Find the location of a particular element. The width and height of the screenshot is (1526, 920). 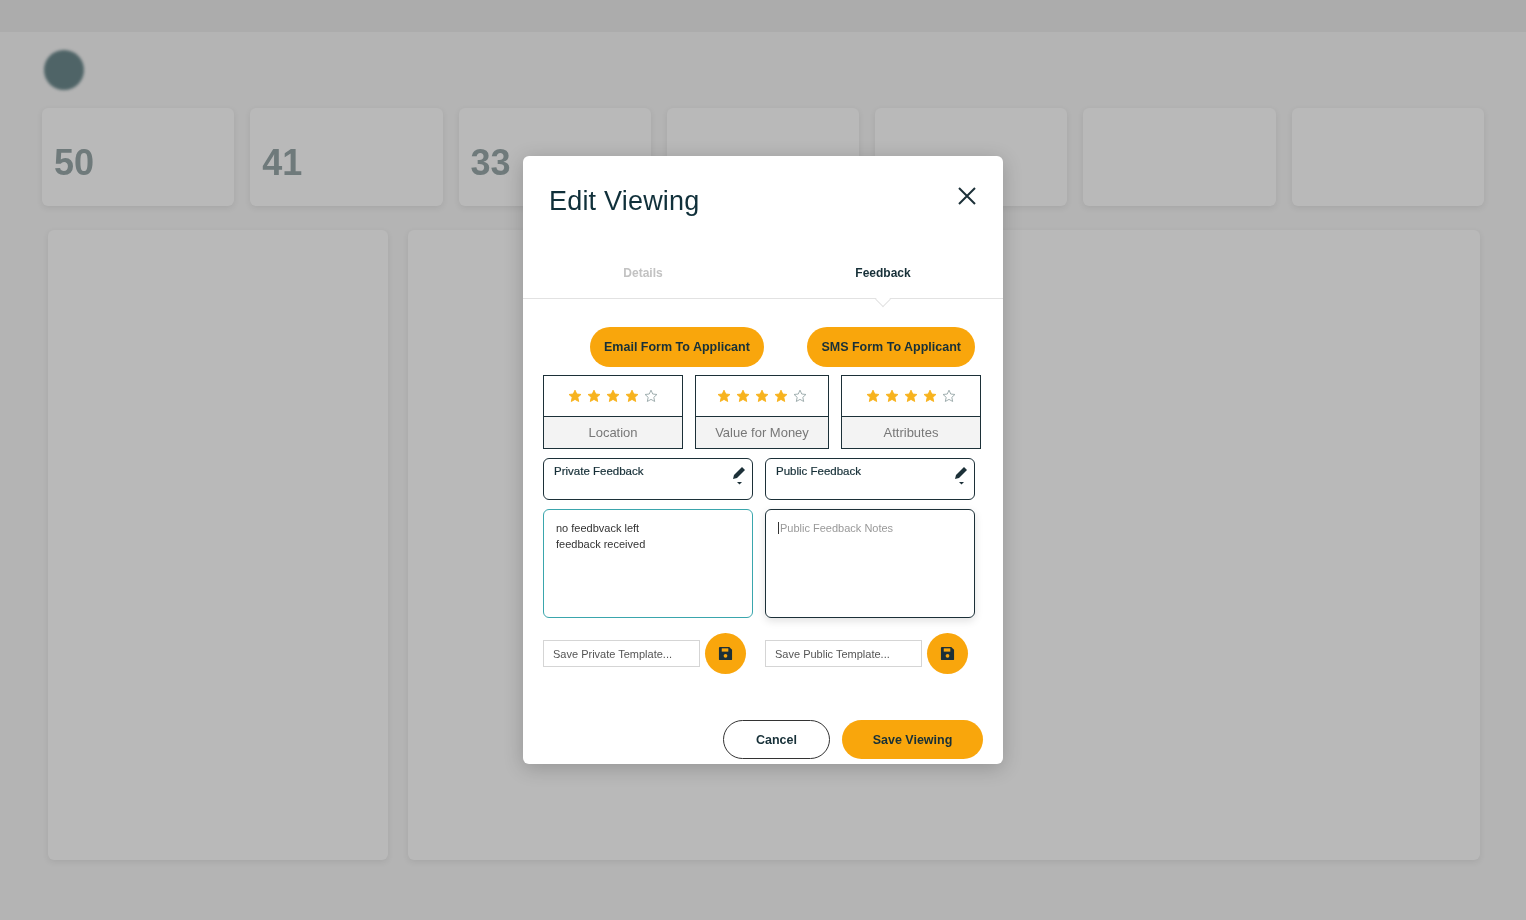

rating-label: Value for Money is located at coordinates (762, 432).